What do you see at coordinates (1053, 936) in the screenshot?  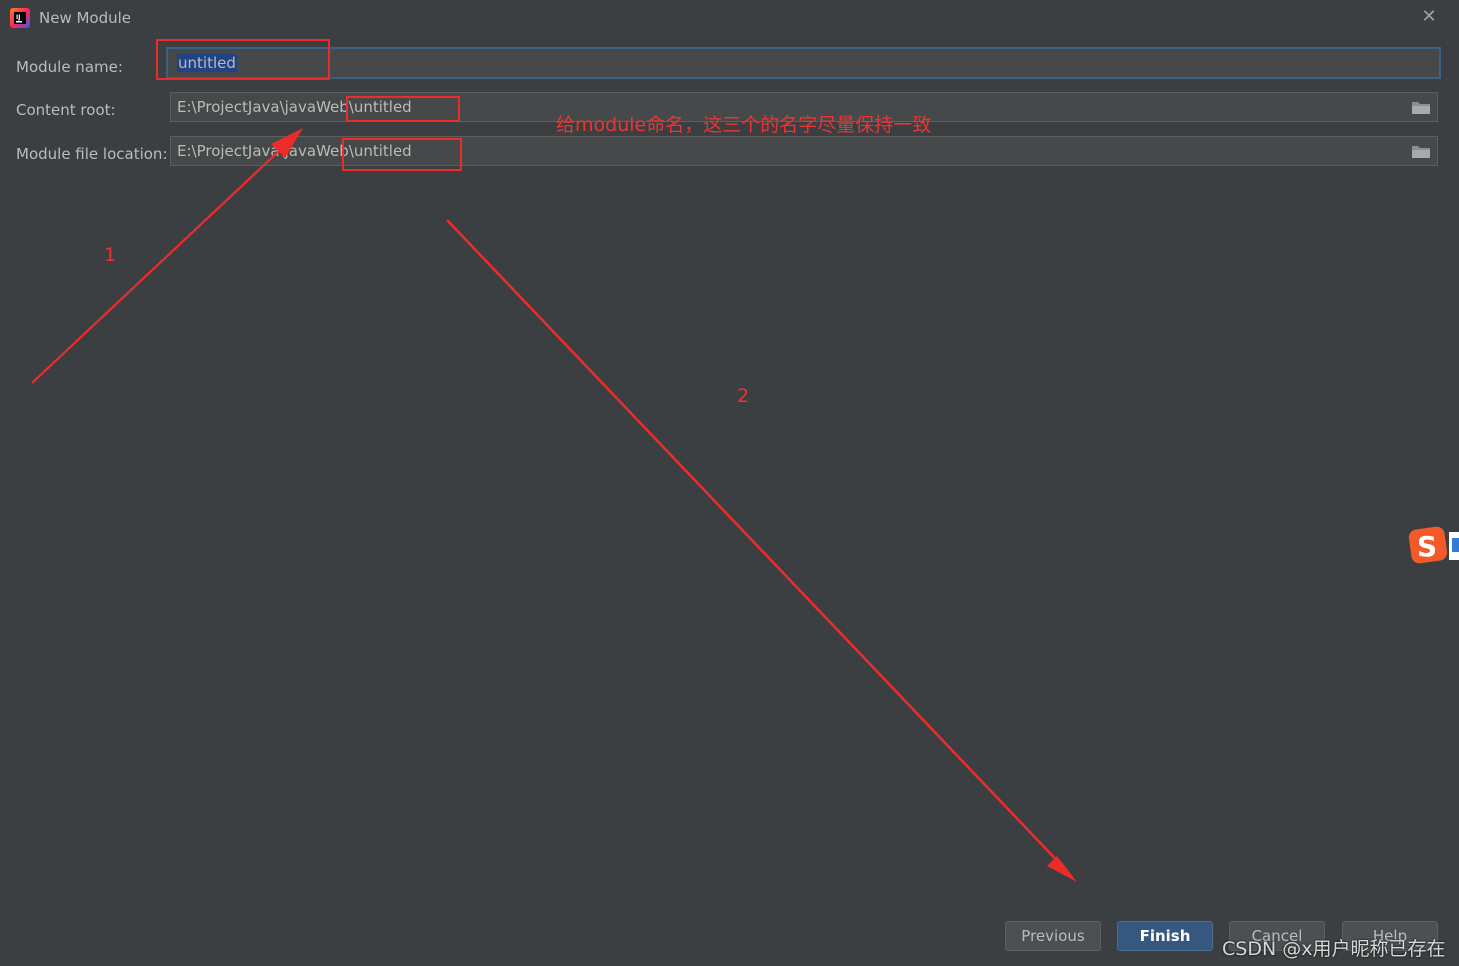 I see `previous-button: Previous` at bounding box center [1053, 936].